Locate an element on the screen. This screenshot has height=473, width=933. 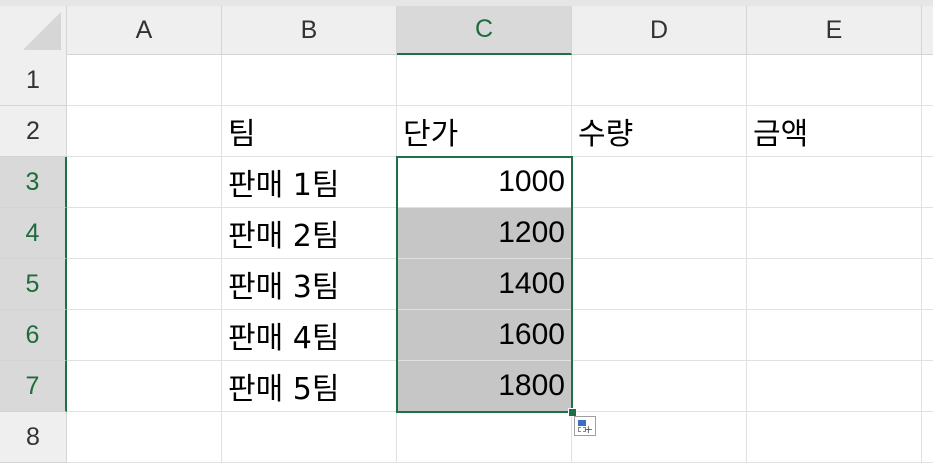
cell-f6 is located at coordinates (927, 335).